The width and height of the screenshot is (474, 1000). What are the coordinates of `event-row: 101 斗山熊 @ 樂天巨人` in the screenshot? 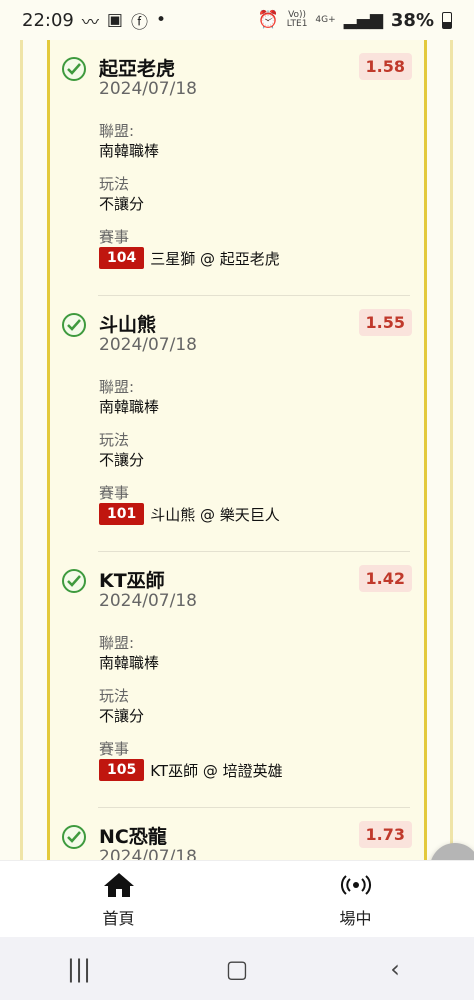 It's located at (189, 514).